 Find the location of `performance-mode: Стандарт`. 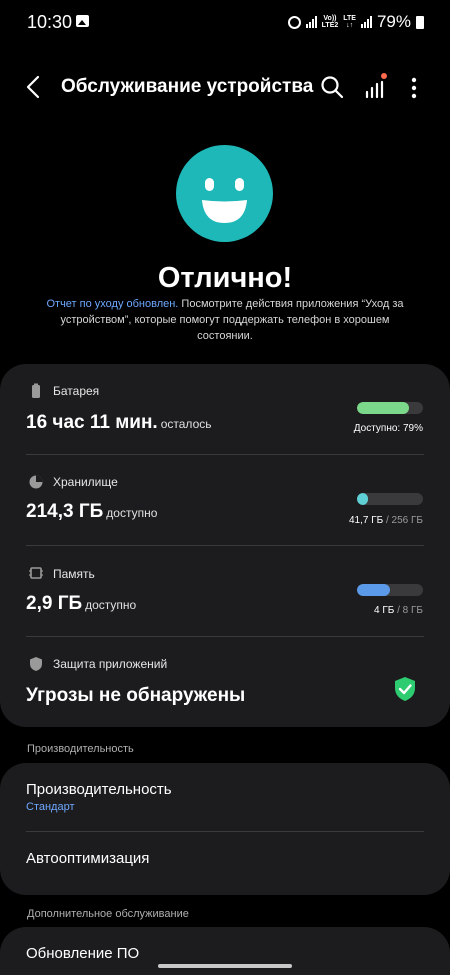

performance-mode: Стандарт is located at coordinates (50, 807).